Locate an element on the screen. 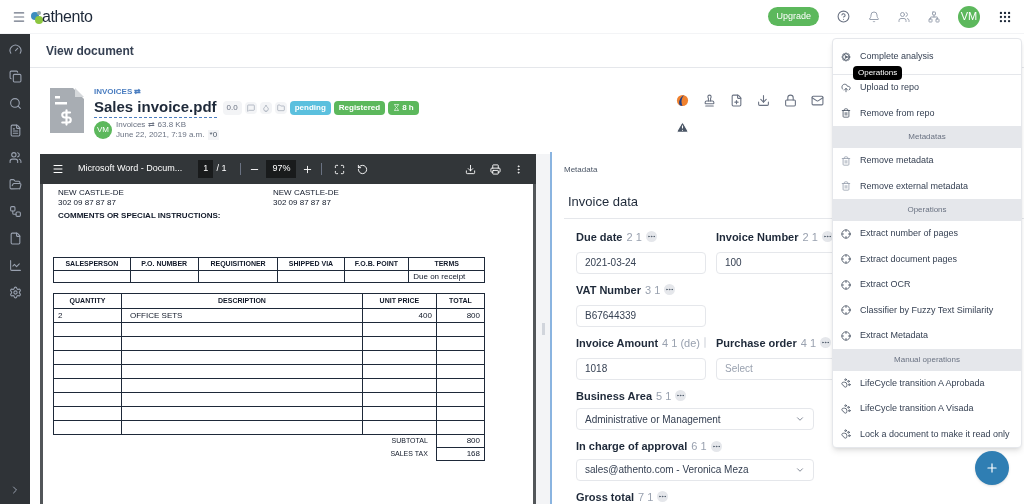 This screenshot has width=1024, height=504. menu-item: Classifier by Fuzzy Text Similarity is located at coordinates (927, 310).